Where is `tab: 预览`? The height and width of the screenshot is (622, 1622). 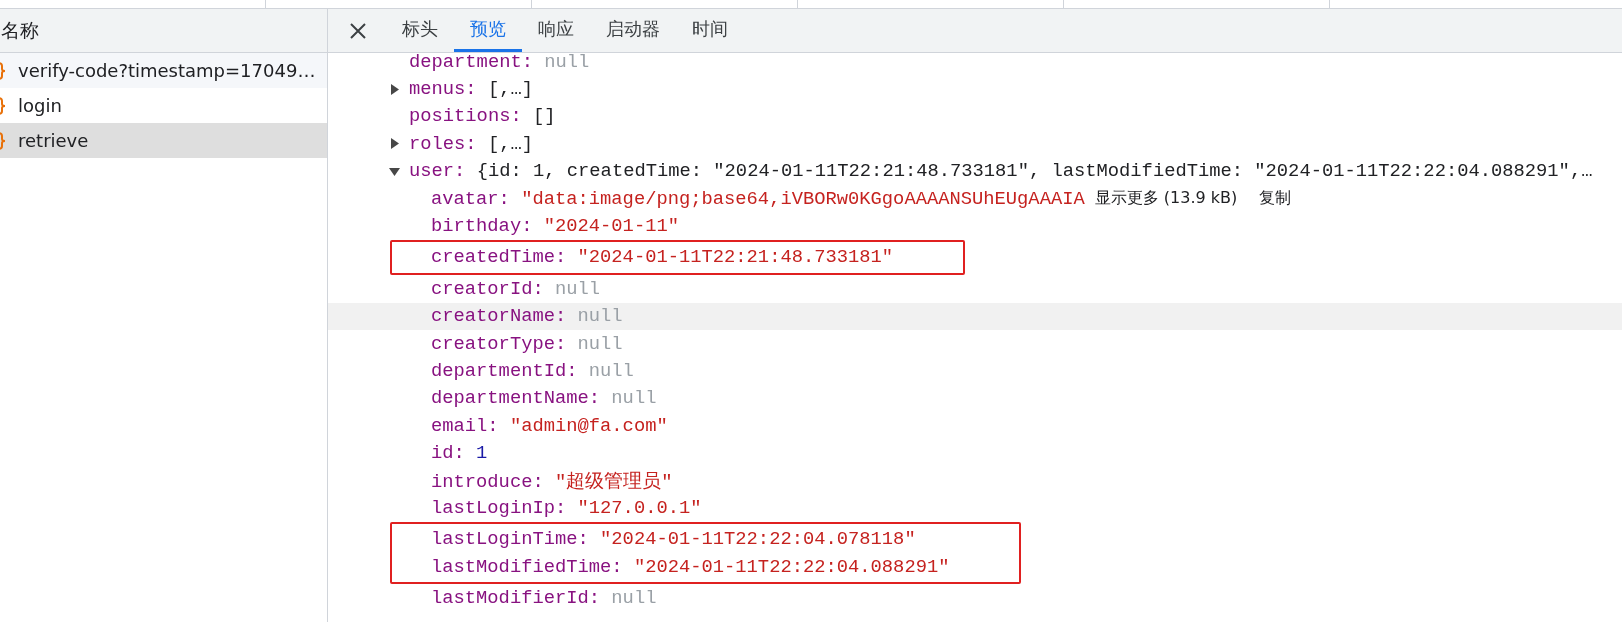 tab: 预览 is located at coordinates (488, 30).